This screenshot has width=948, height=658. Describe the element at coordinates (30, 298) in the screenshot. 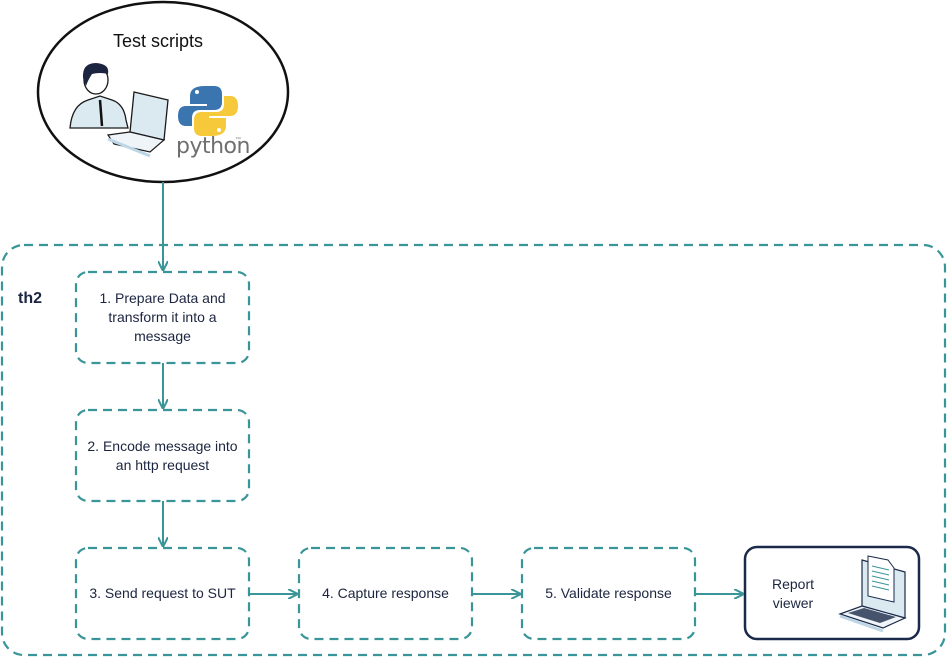

I see `th2-label: th2` at that location.